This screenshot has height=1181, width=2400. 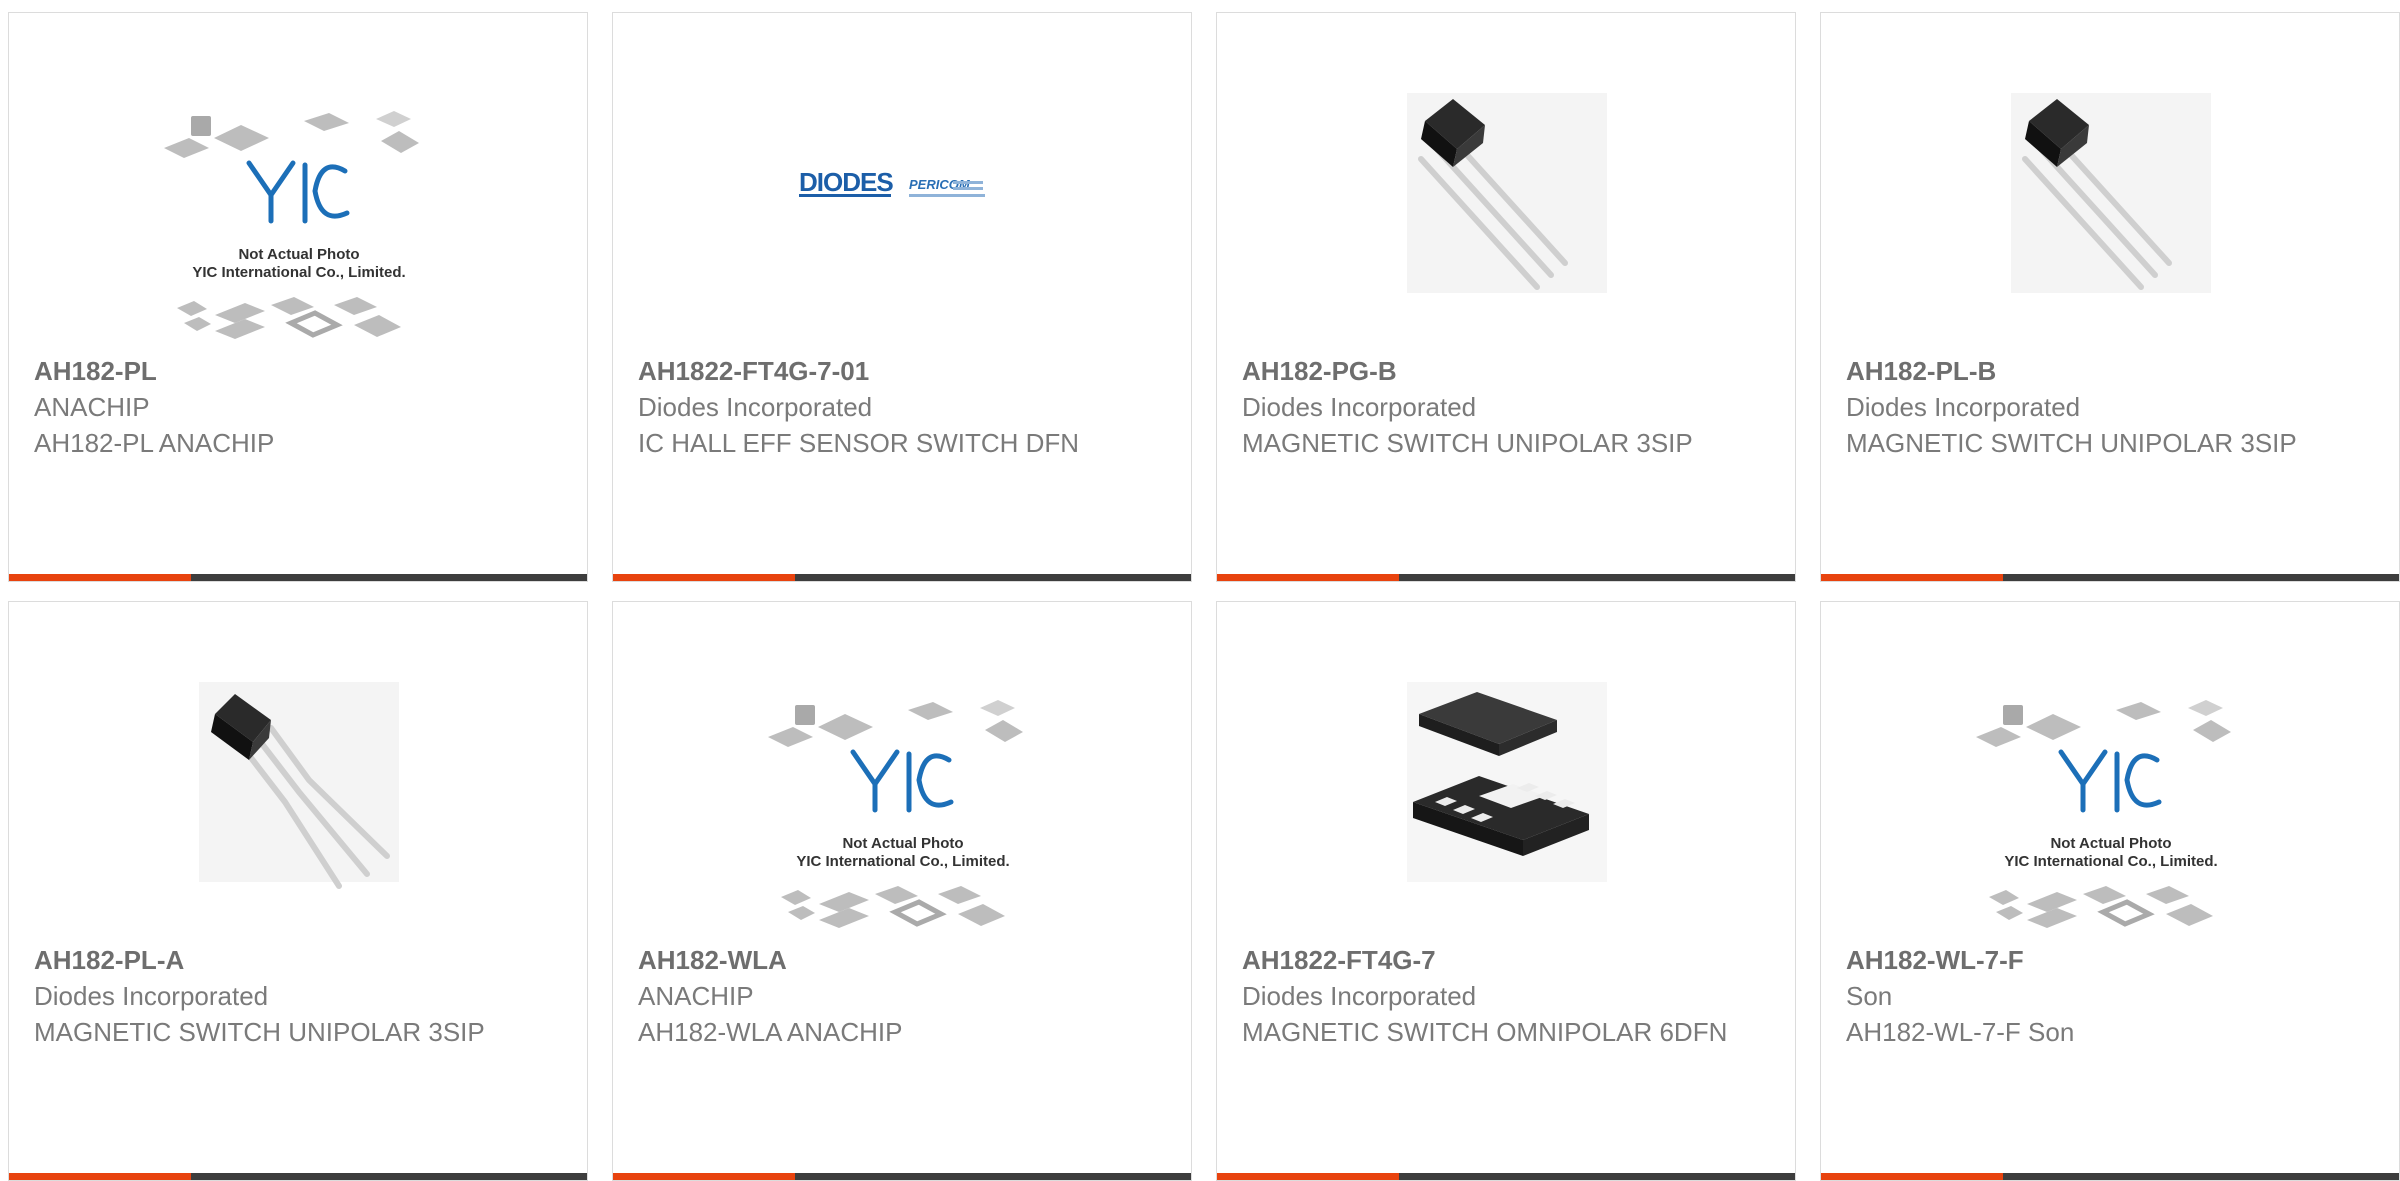 I want to click on dfn-package-image, so click(x=1507, y=782).